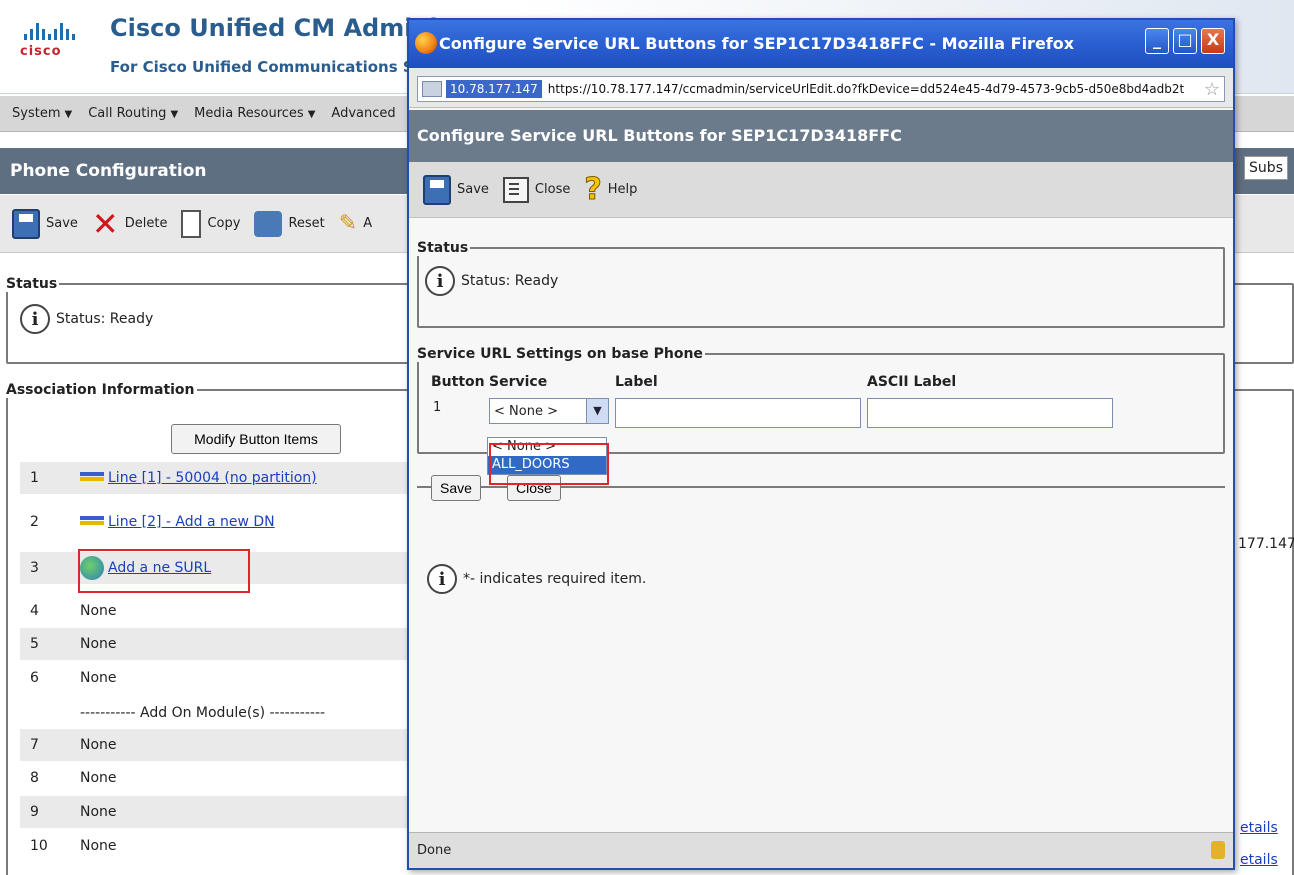 This screenshot has height=875, width=1294. Describe the element at coordinates (100, 390) in the screenshot. I see `association-legend: Association Information` at that location.